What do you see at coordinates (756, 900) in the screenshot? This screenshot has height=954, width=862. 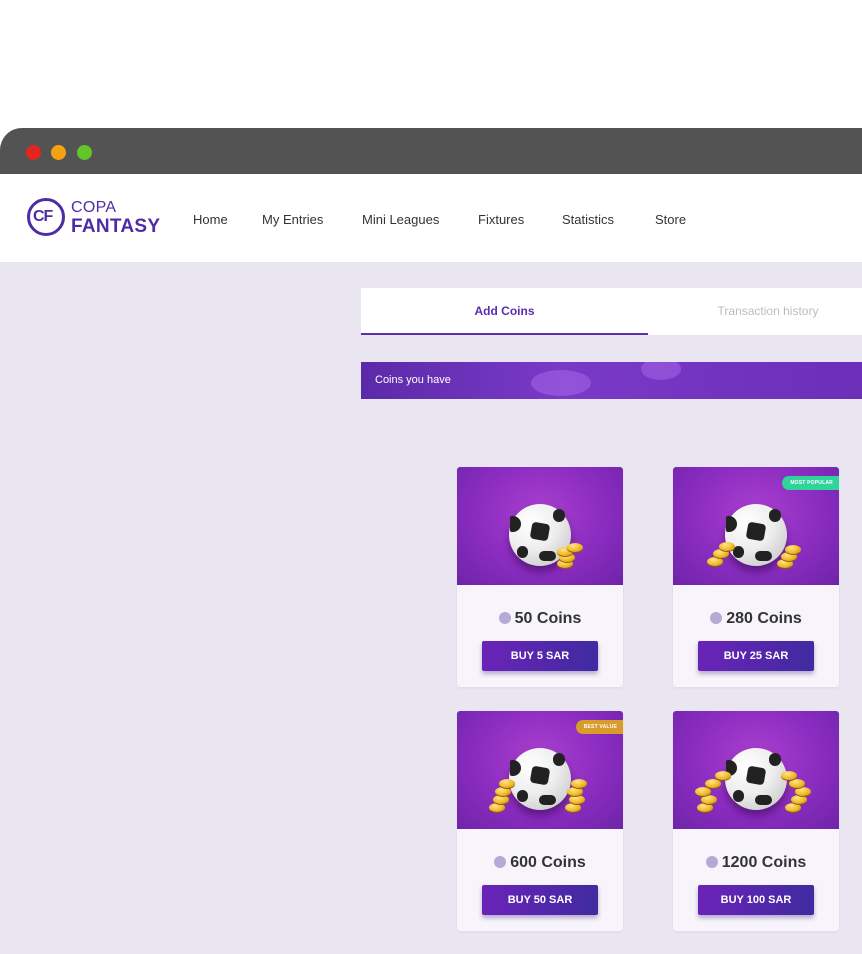 I see `buy-100-sar-button: BUY 100 SAR` at bounding box center [756, 900].